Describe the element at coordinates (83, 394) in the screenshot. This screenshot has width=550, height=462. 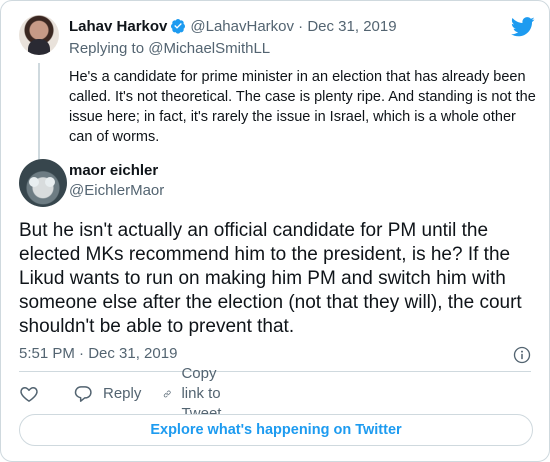
I see `reply-icon` at that location.